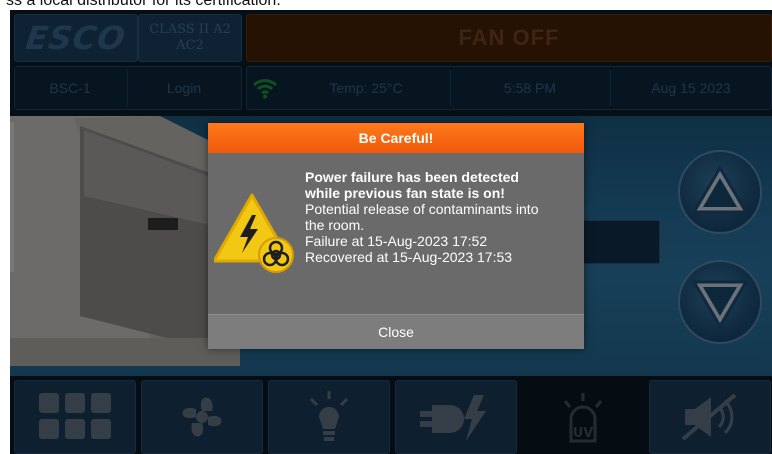 The height and width of the screenshot is (454, 772). I want to click on message-bold-line-2: while previous fan state is on!, so click(405, 193).